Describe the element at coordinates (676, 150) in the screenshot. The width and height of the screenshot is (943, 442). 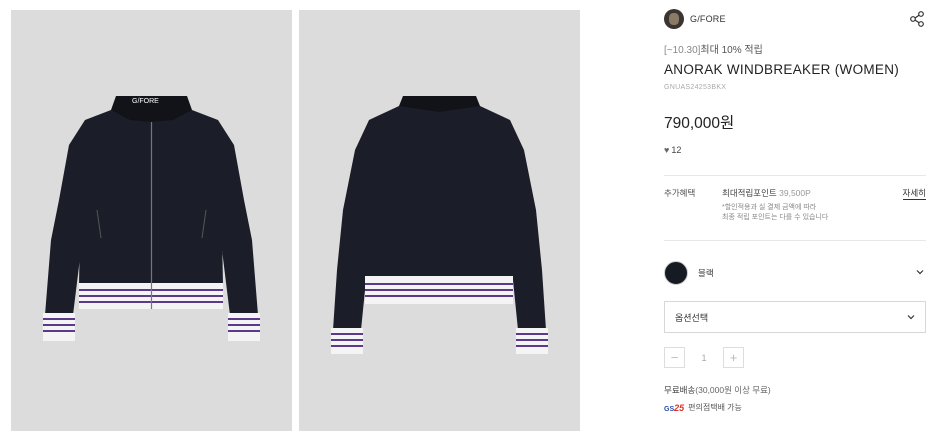
I see `like-count: 12` at that location.